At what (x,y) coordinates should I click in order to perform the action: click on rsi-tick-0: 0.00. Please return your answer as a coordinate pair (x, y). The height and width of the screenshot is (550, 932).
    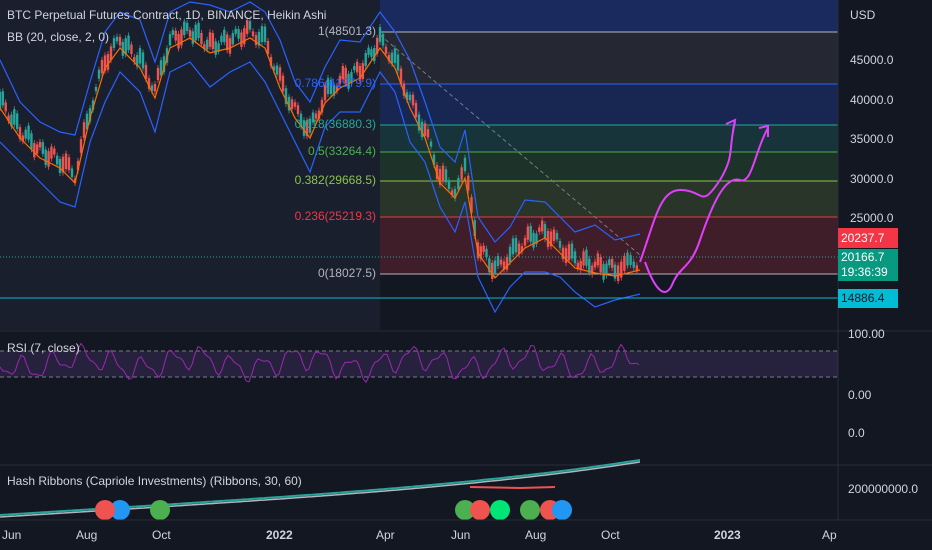
    Looking at the image, I should click on (860, 395).